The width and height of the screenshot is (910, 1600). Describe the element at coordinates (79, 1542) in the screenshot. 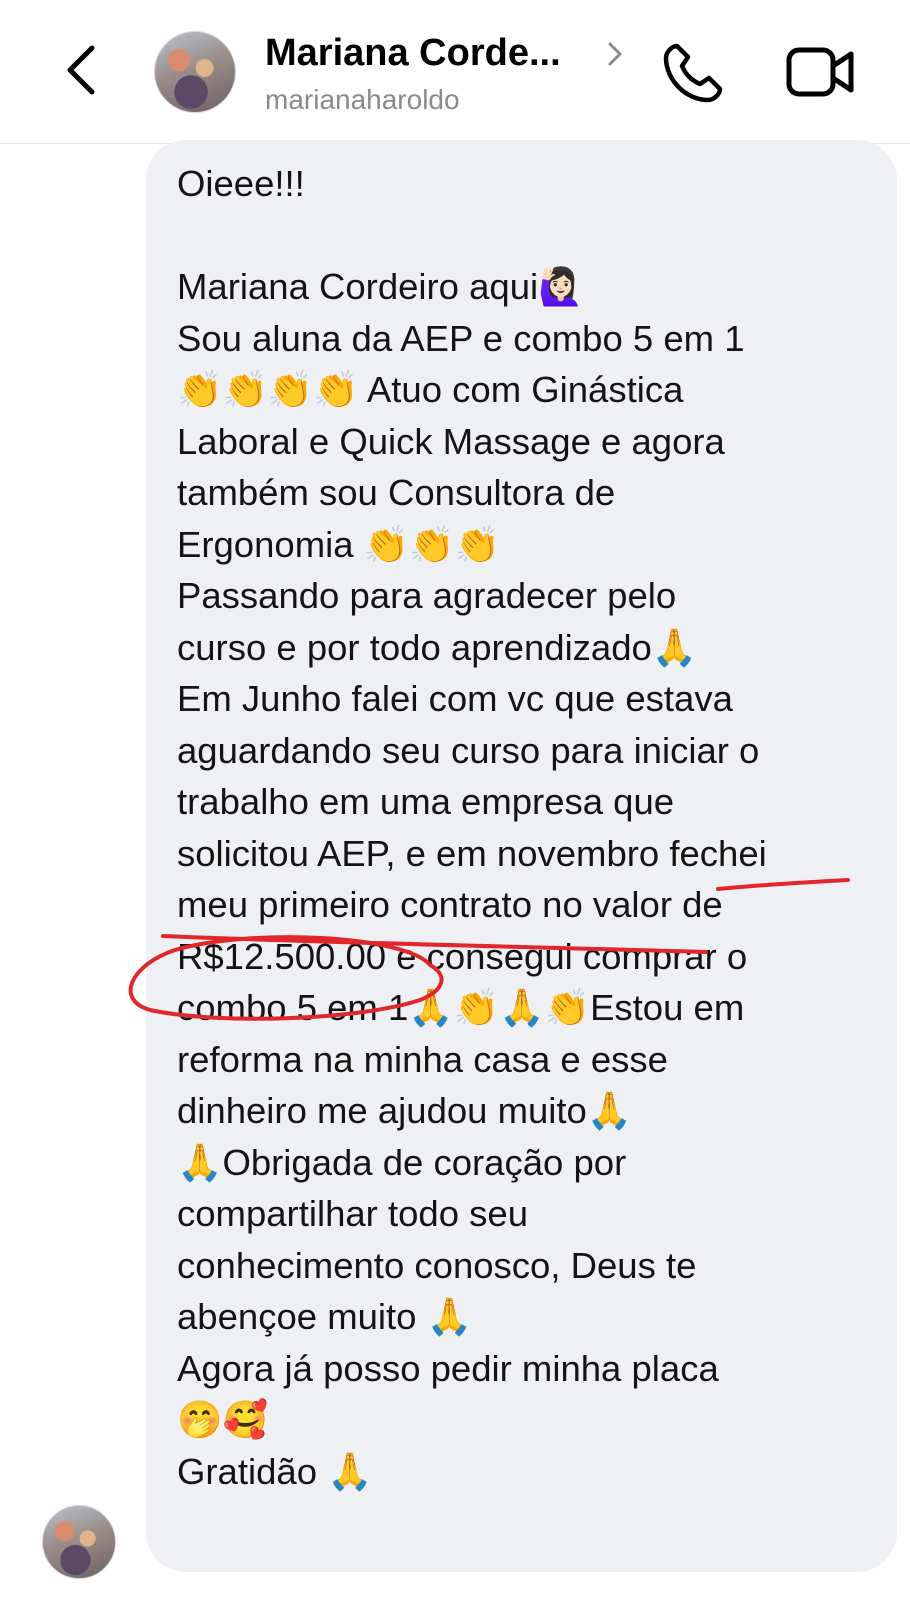

I see `sender-avatar` at that location.